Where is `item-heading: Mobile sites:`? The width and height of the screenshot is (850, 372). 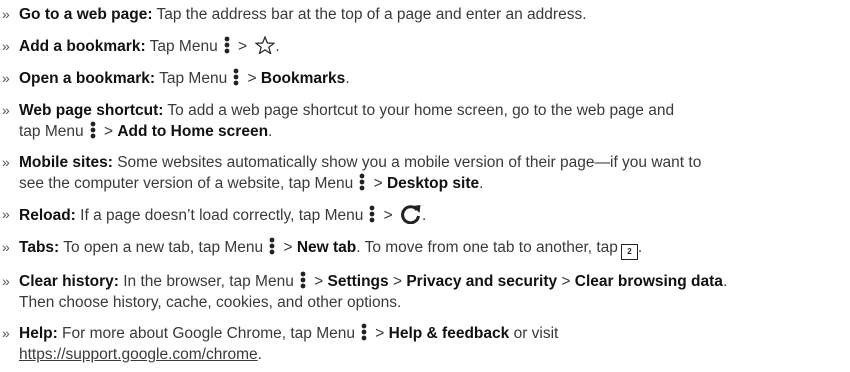 item-heading: Mobile sites: is located at coordinates (66, 162).